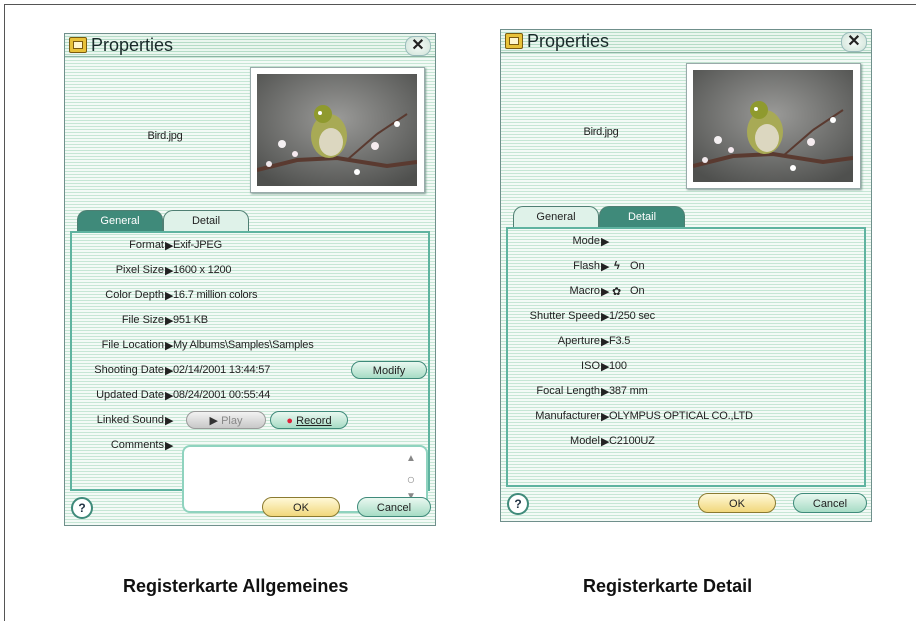 The image size is (917, 622). I want to click on value-color-depth: 16.7 million colors, so click(215, 295).